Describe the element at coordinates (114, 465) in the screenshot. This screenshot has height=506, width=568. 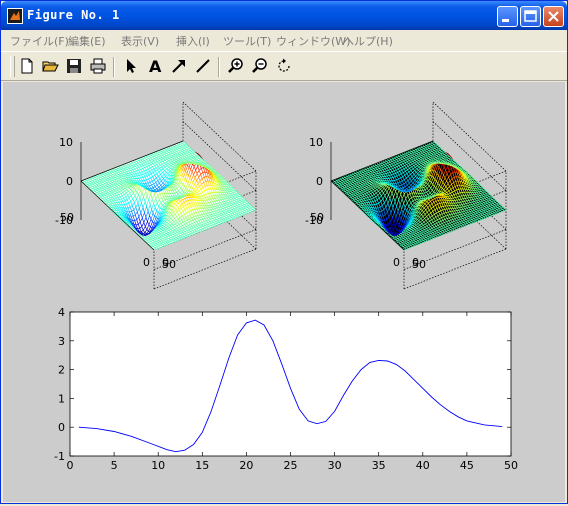
I see `x-tick-label: 5` at that location.